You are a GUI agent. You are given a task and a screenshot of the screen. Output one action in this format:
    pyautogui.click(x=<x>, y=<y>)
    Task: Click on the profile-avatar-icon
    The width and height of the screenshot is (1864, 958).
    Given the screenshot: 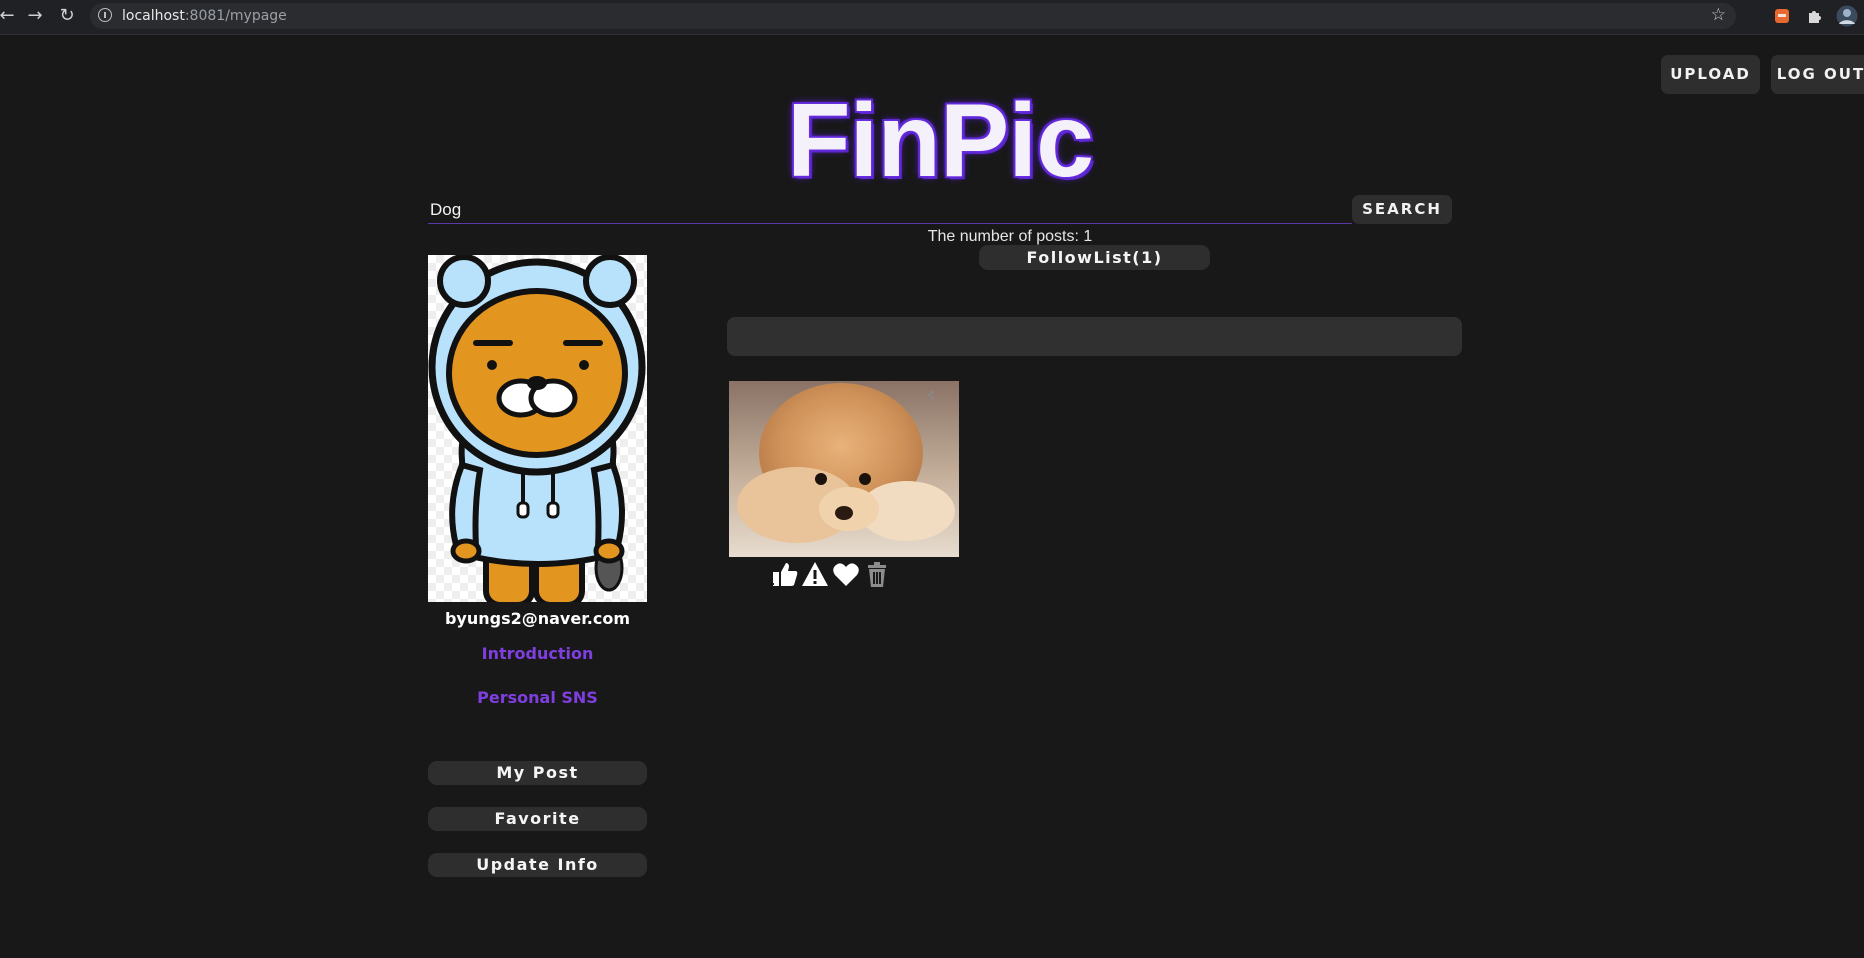 What is the action you would take?
    pyautogui.click(x=1847, y=16)
    